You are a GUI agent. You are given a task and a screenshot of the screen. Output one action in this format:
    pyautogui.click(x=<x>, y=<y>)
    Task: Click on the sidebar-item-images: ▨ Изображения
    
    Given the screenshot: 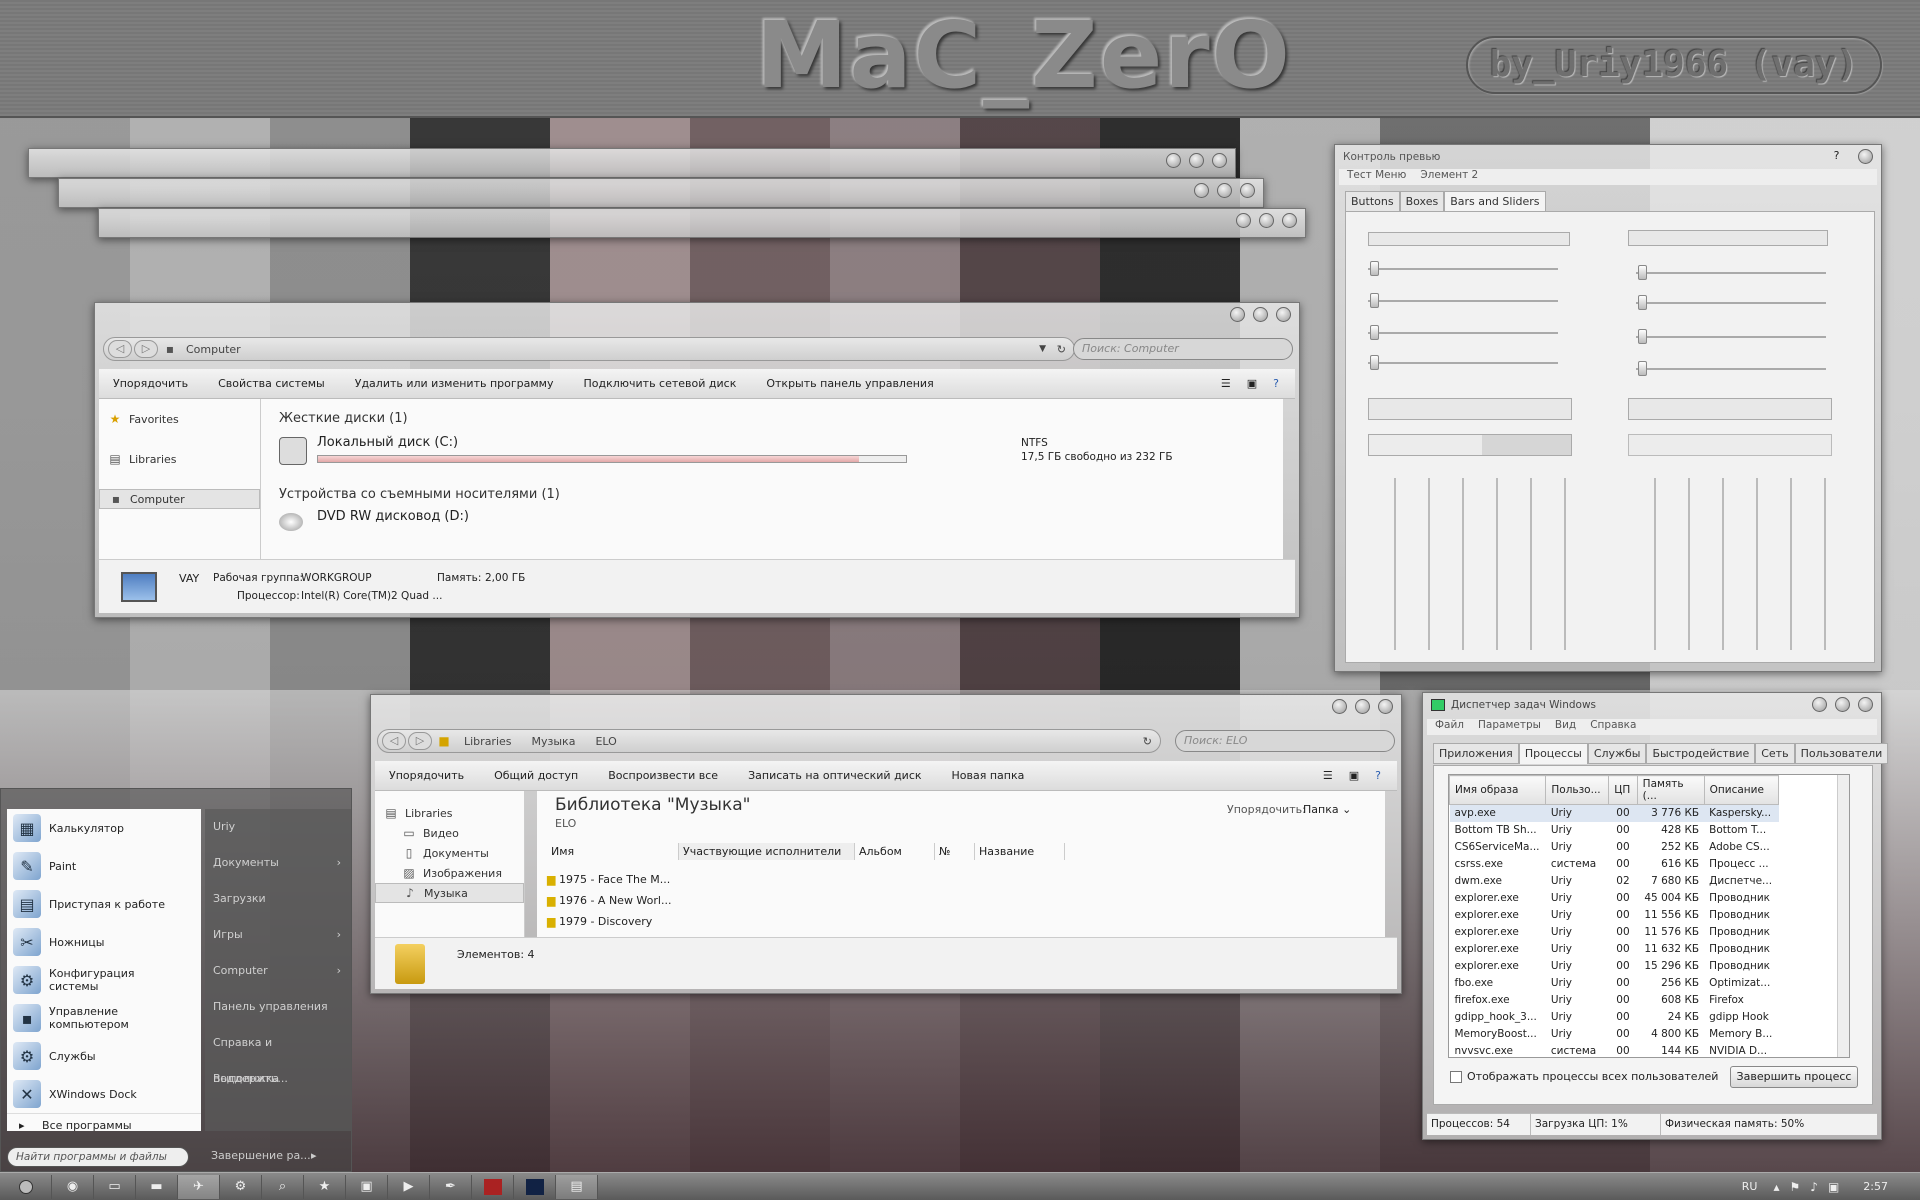 What is the action you would take?
    pyautogui.click(x=449, y=873)
    